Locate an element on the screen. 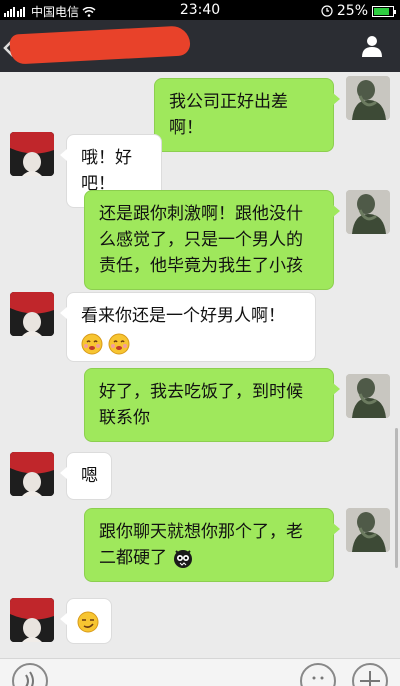 The width and height of the screenshot is (400, 686). emoji-row is located at coordinates (191, 344).